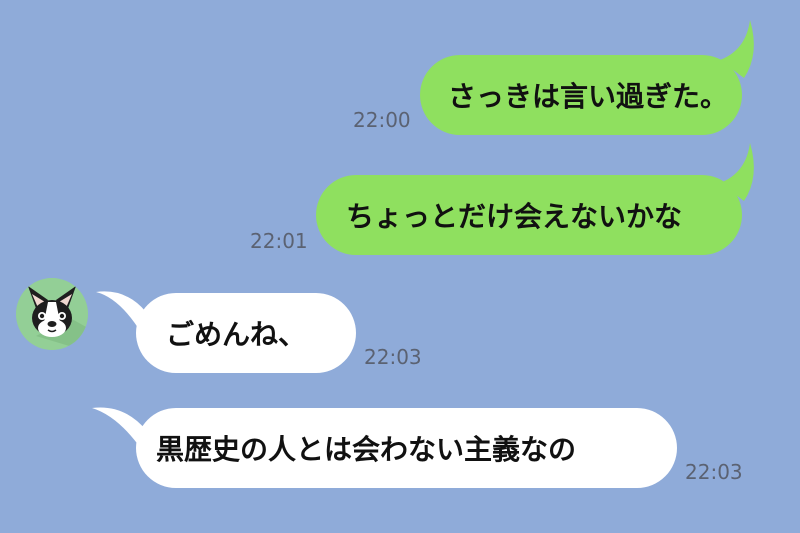 The width and height of the screenshot is (800, 533). Describe the element at coordinates (514, 216) in the screenshot. I see `message-text: ちょっとだけ会えないかな` at that location.